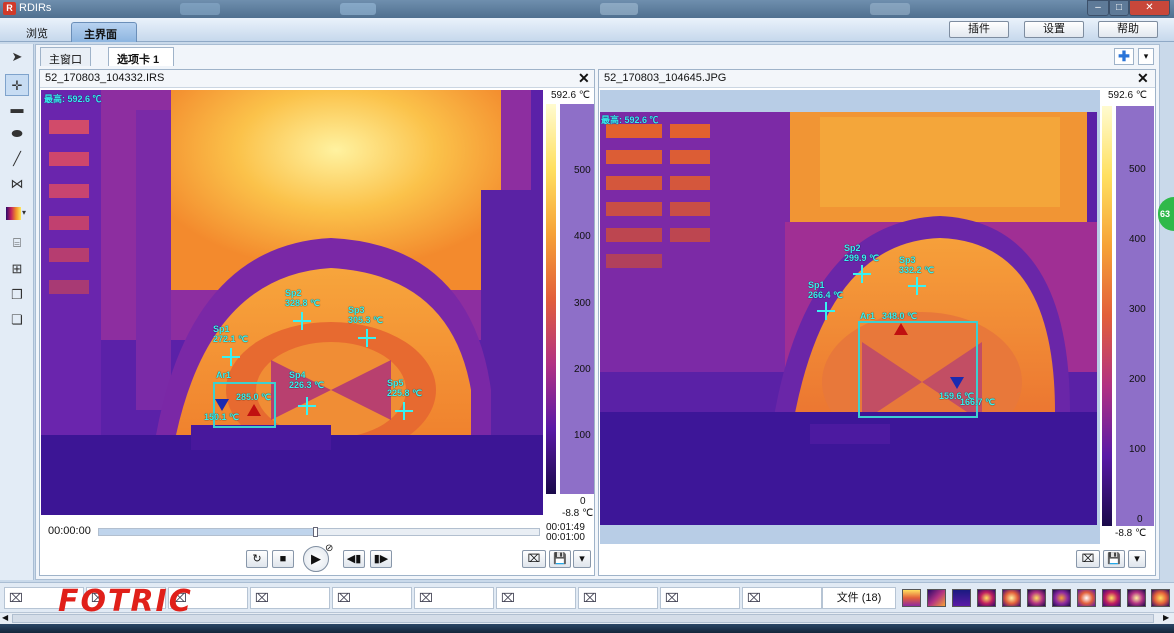 This screenshot has width=1174, height=633. I want to click on minimize-button: –, so click(1098, 8).